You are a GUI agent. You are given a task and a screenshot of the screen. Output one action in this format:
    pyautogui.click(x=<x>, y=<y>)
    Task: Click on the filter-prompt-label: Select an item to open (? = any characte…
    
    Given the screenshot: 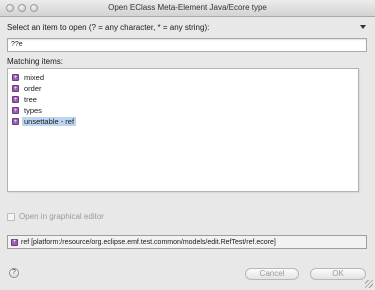 What is the action you would take?
    pyautogui.click(x=108, y=27)
    